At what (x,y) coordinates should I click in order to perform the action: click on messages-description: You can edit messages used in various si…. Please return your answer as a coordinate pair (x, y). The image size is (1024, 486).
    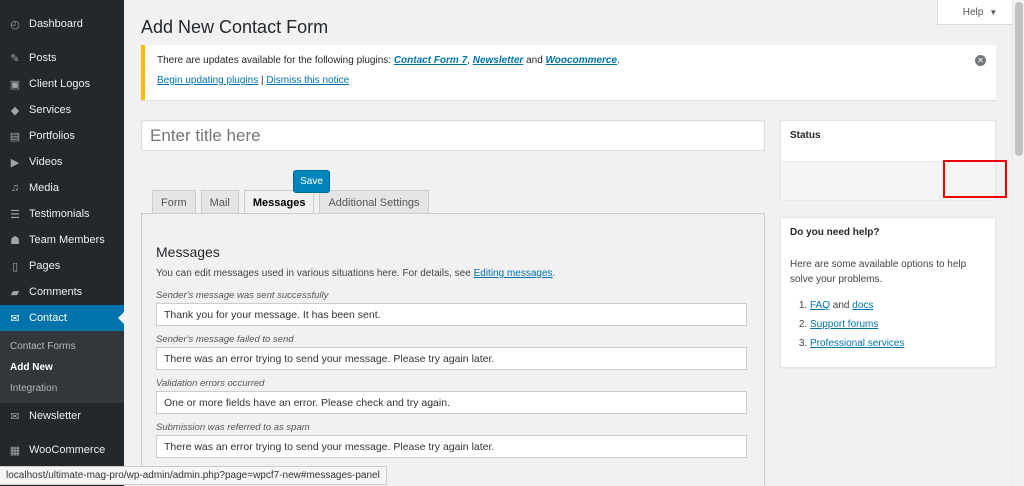
    Looking at the image, I should click on (453, 273).